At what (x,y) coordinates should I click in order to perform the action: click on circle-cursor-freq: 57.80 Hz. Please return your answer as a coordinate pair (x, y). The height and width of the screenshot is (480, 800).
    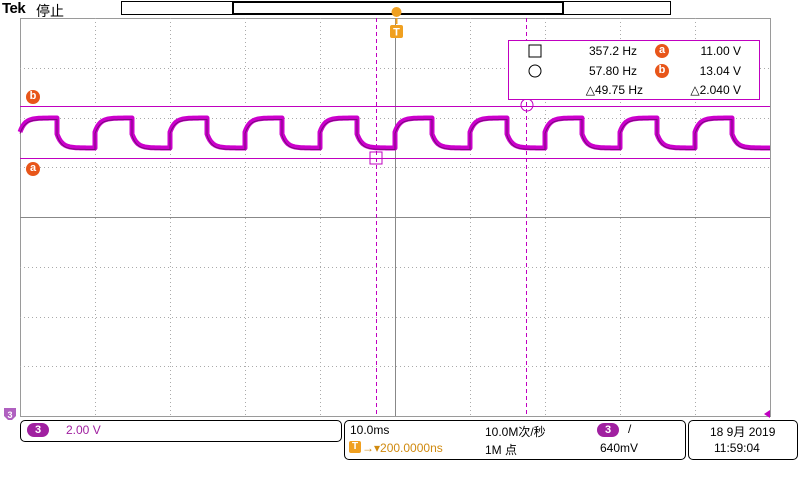
    Looking at the image, I should click on (612, 71).